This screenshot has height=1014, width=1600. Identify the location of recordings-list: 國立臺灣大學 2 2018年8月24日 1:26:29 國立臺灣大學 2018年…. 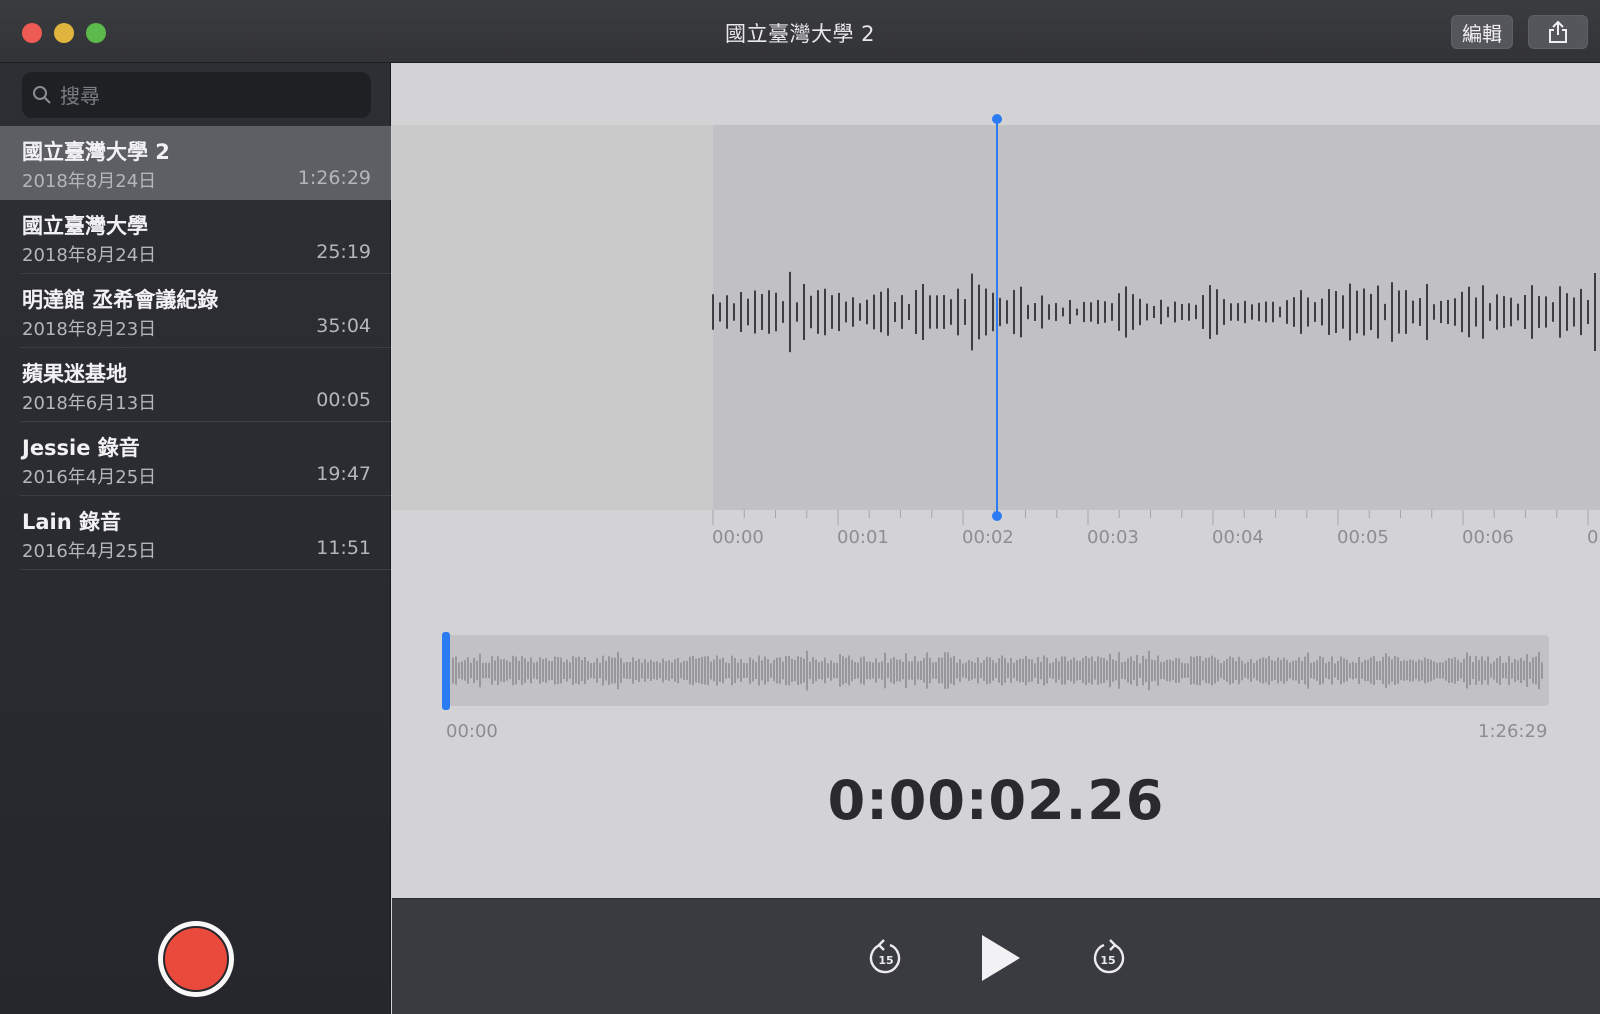
(195, 348).